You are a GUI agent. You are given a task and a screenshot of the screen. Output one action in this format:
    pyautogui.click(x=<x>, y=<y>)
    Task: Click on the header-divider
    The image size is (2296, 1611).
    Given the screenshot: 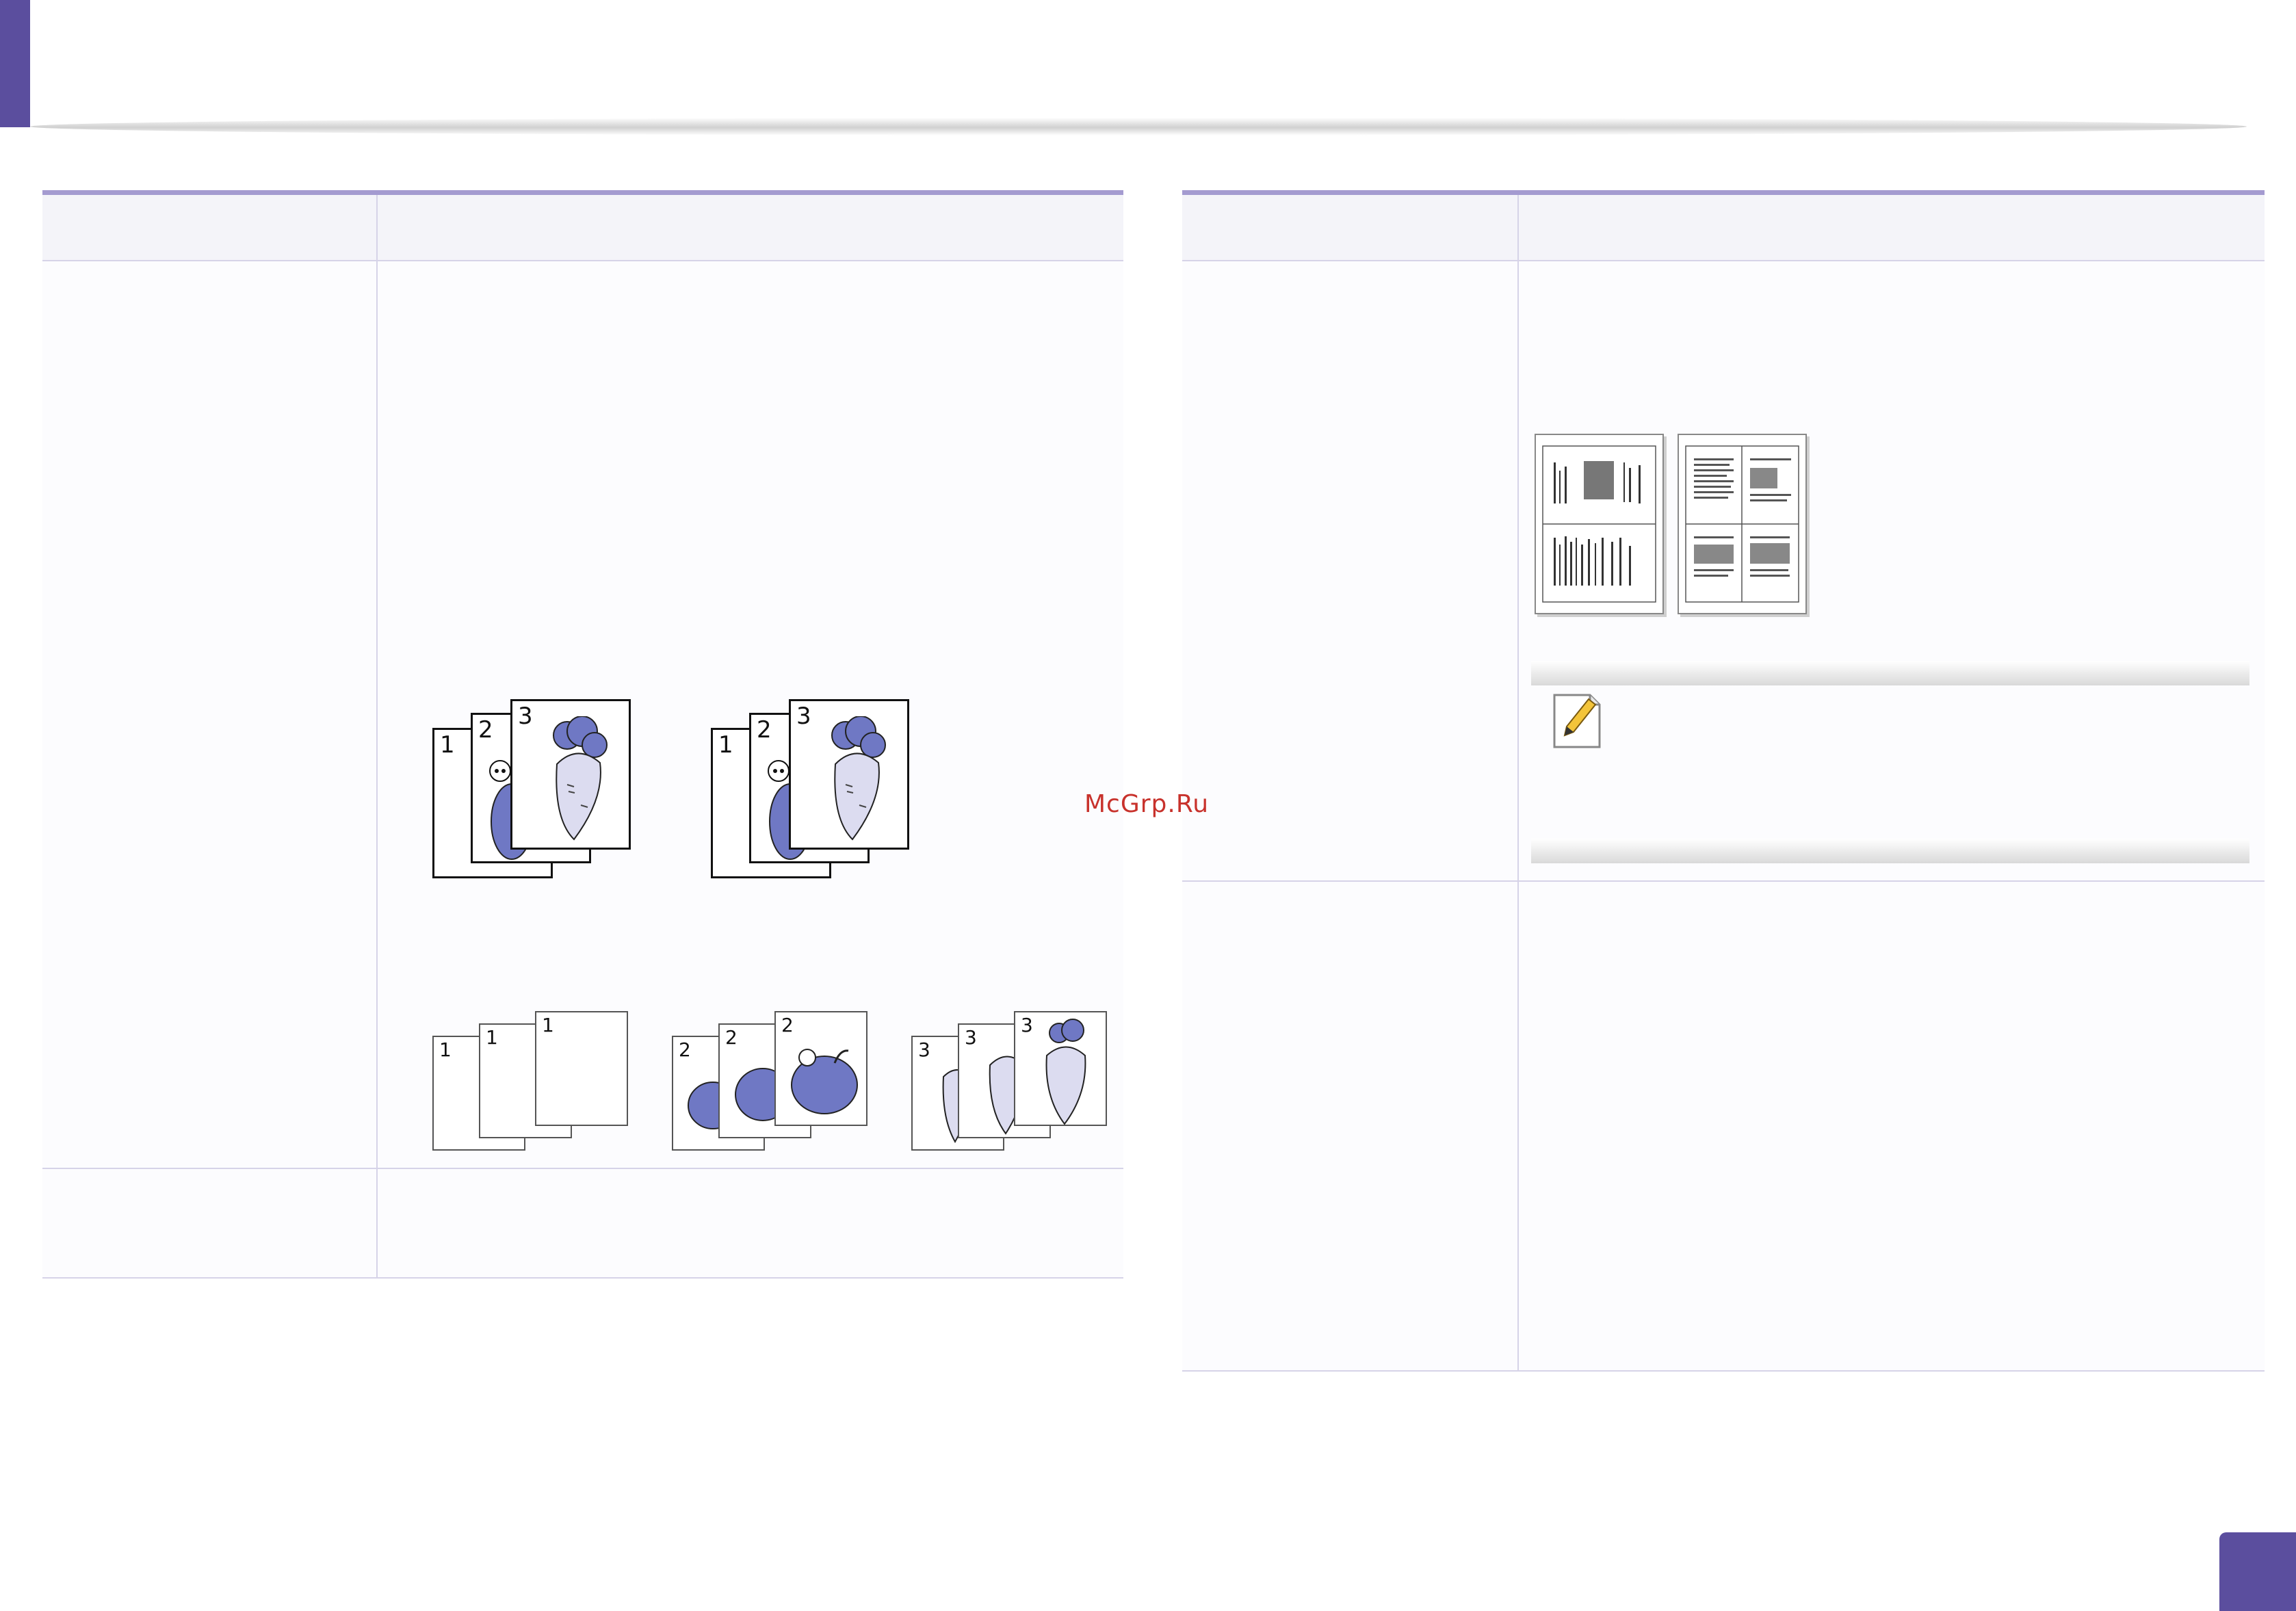 What is the action you would take?
    pyautogui.click(x=1138, y=126)
    